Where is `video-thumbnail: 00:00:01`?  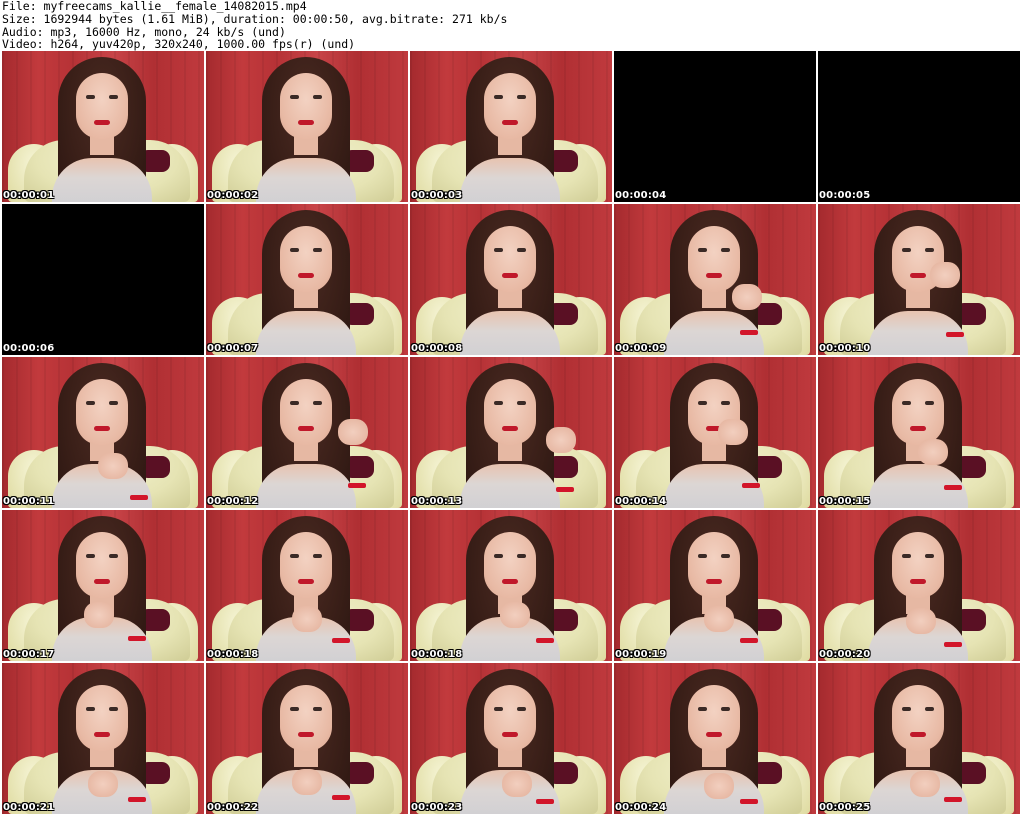 video-thumbnail: 00:00:01 is located at coordinates (103, 126).